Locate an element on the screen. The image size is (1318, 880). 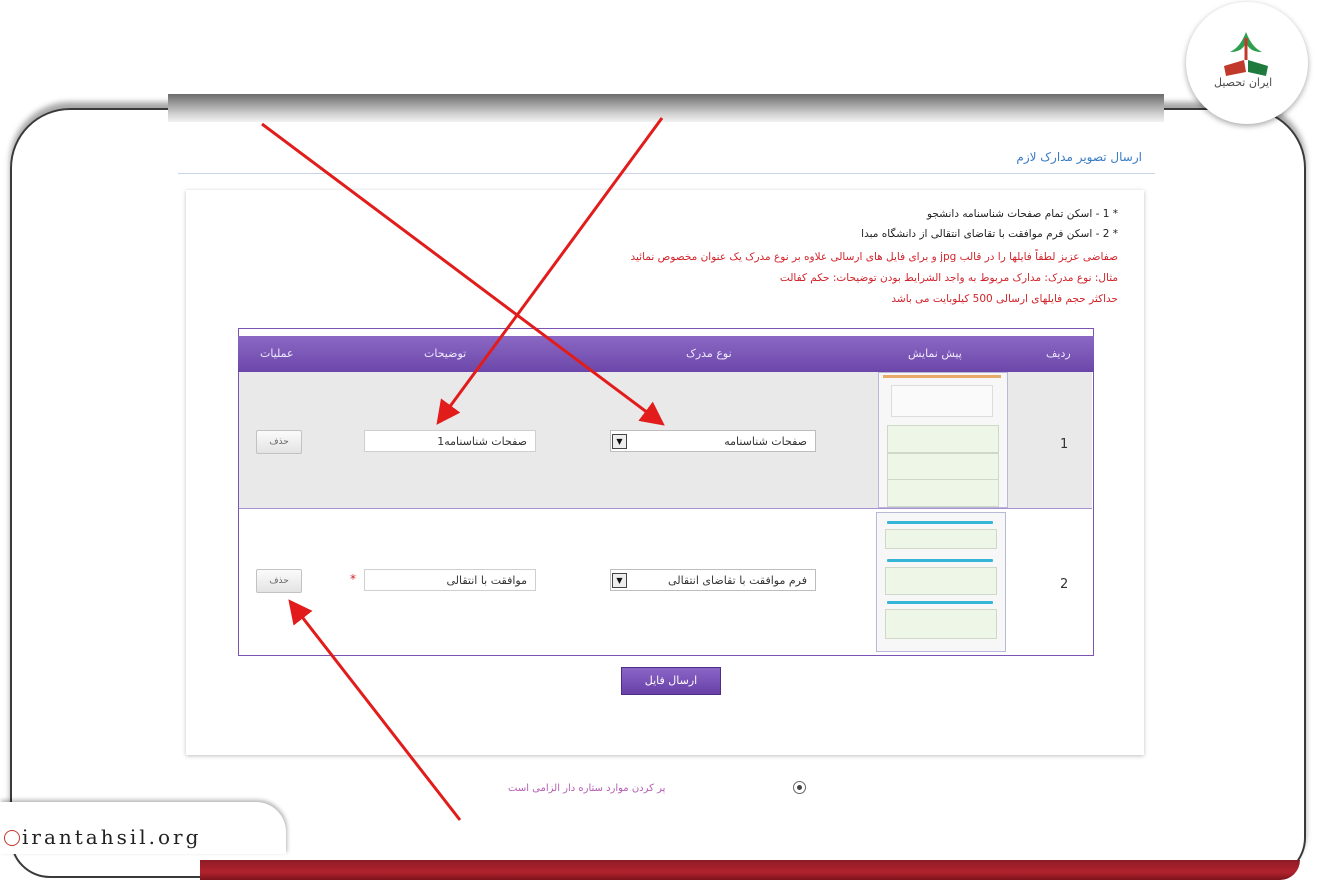
send-file-button: ارسال فایل is located at coordinates (671, 681).